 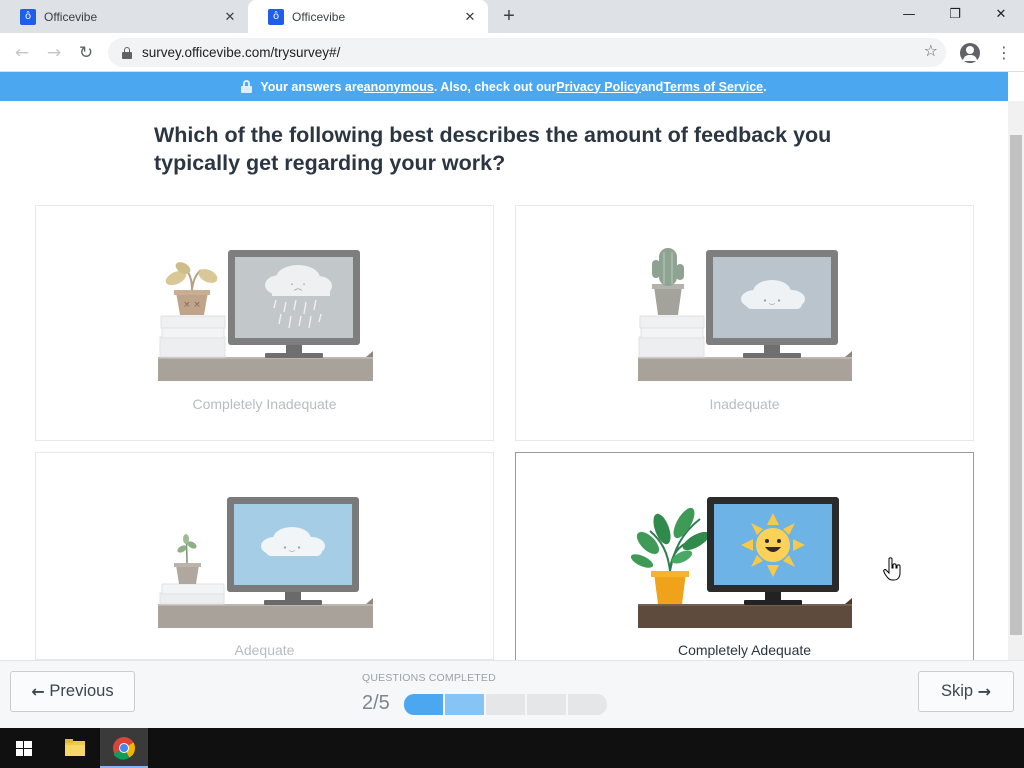 I want to click on minimize-button: —, so click(x=909, y=15).